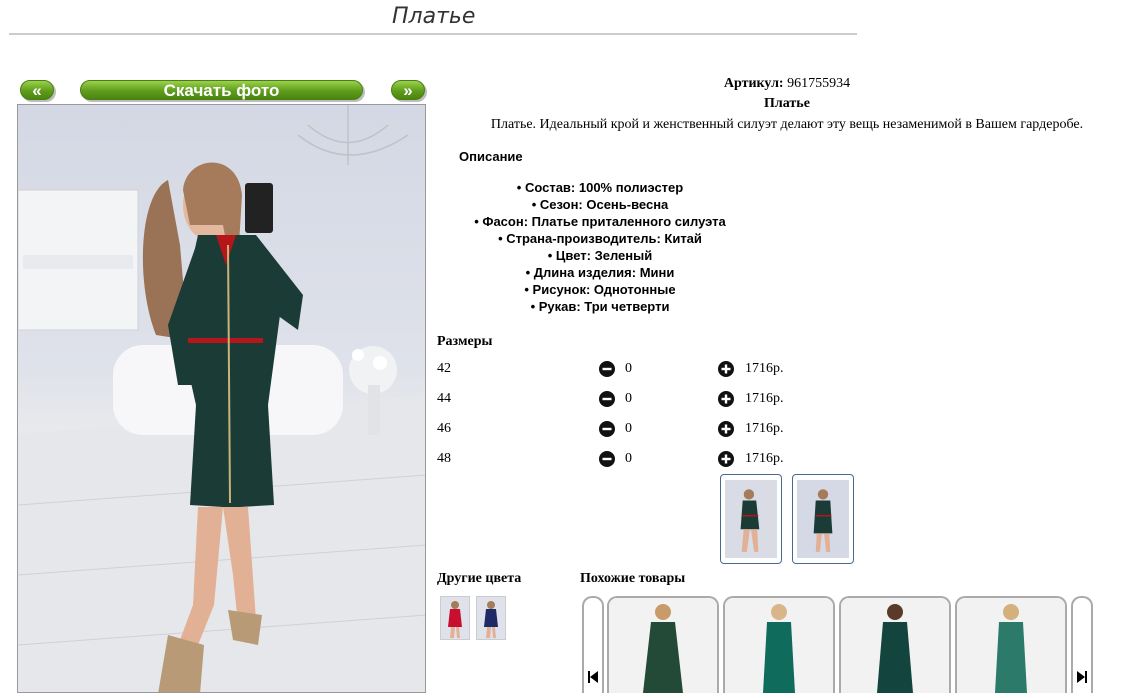 Image resolution: width=1124 pixels, height=698 pixels. Describe the element at coordinates (491, 156) in the screenshot. I see `description-heading: Описание` at that location.